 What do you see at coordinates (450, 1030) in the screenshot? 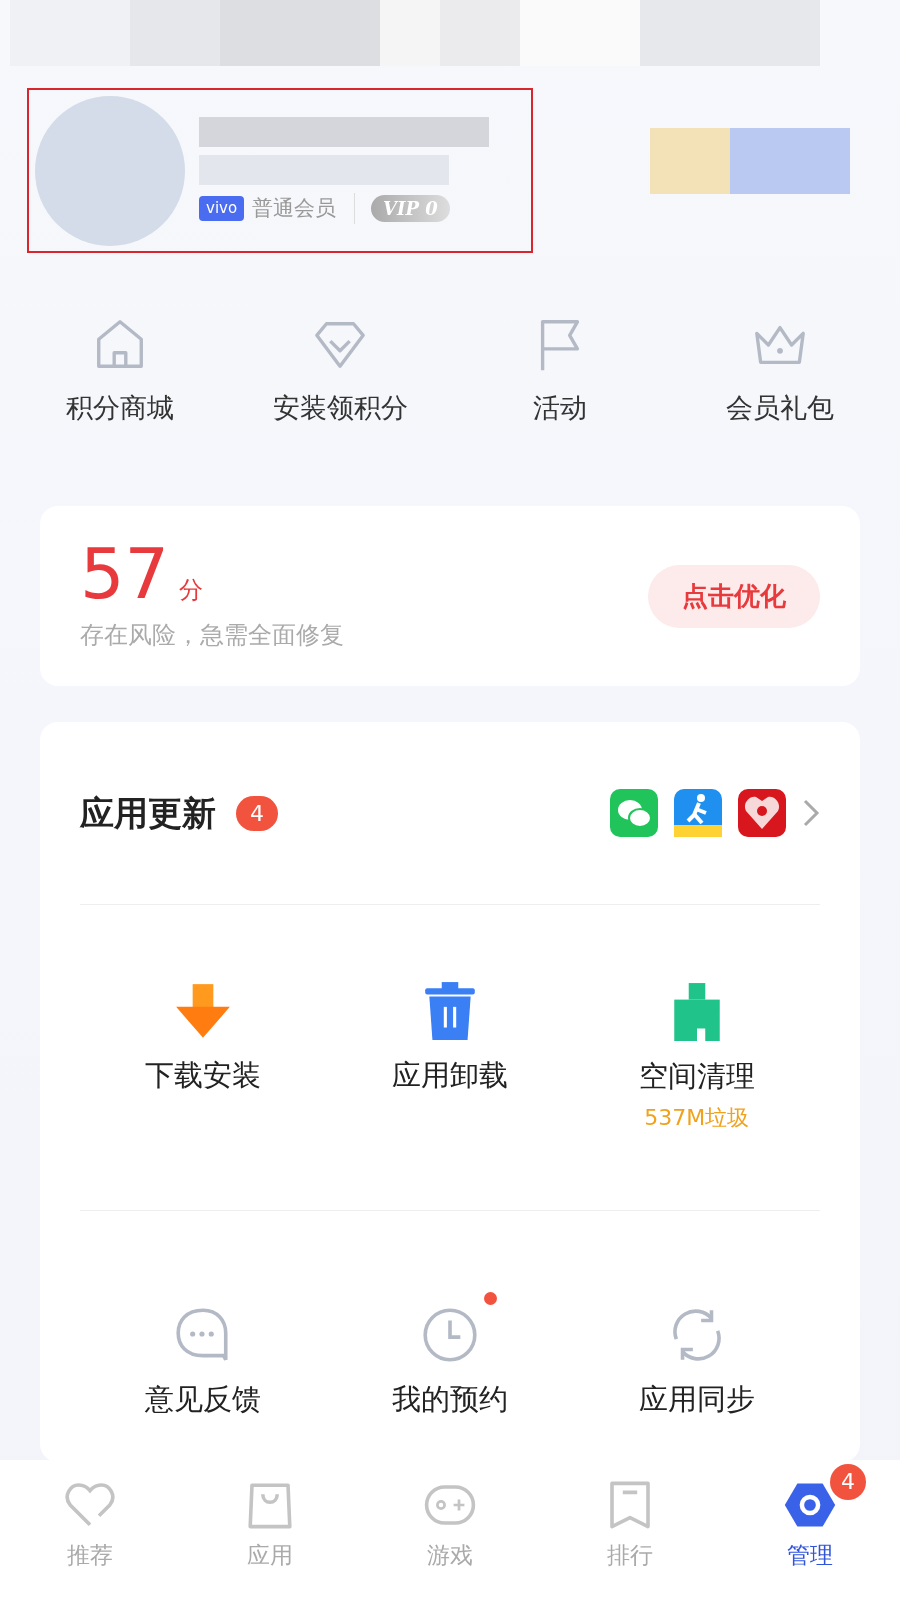
I see `tool-item: 应用卸载` at bounding box center [450, 1030].